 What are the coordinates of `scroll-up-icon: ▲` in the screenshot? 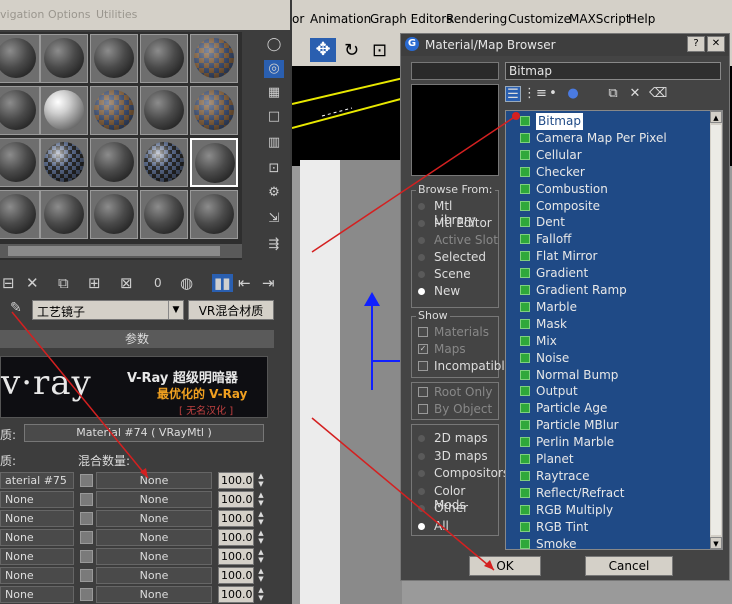 It's located at (716, 117).